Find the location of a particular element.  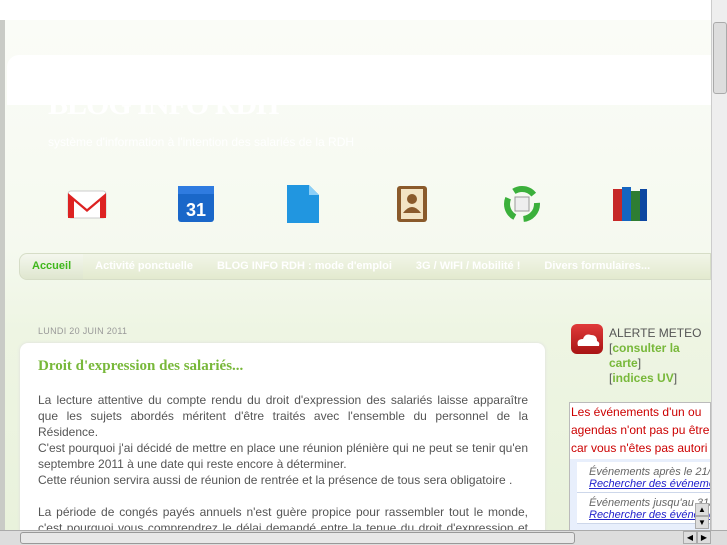

event-label: Événements jusqu'au 31/ is located at coordinates (650, 503).